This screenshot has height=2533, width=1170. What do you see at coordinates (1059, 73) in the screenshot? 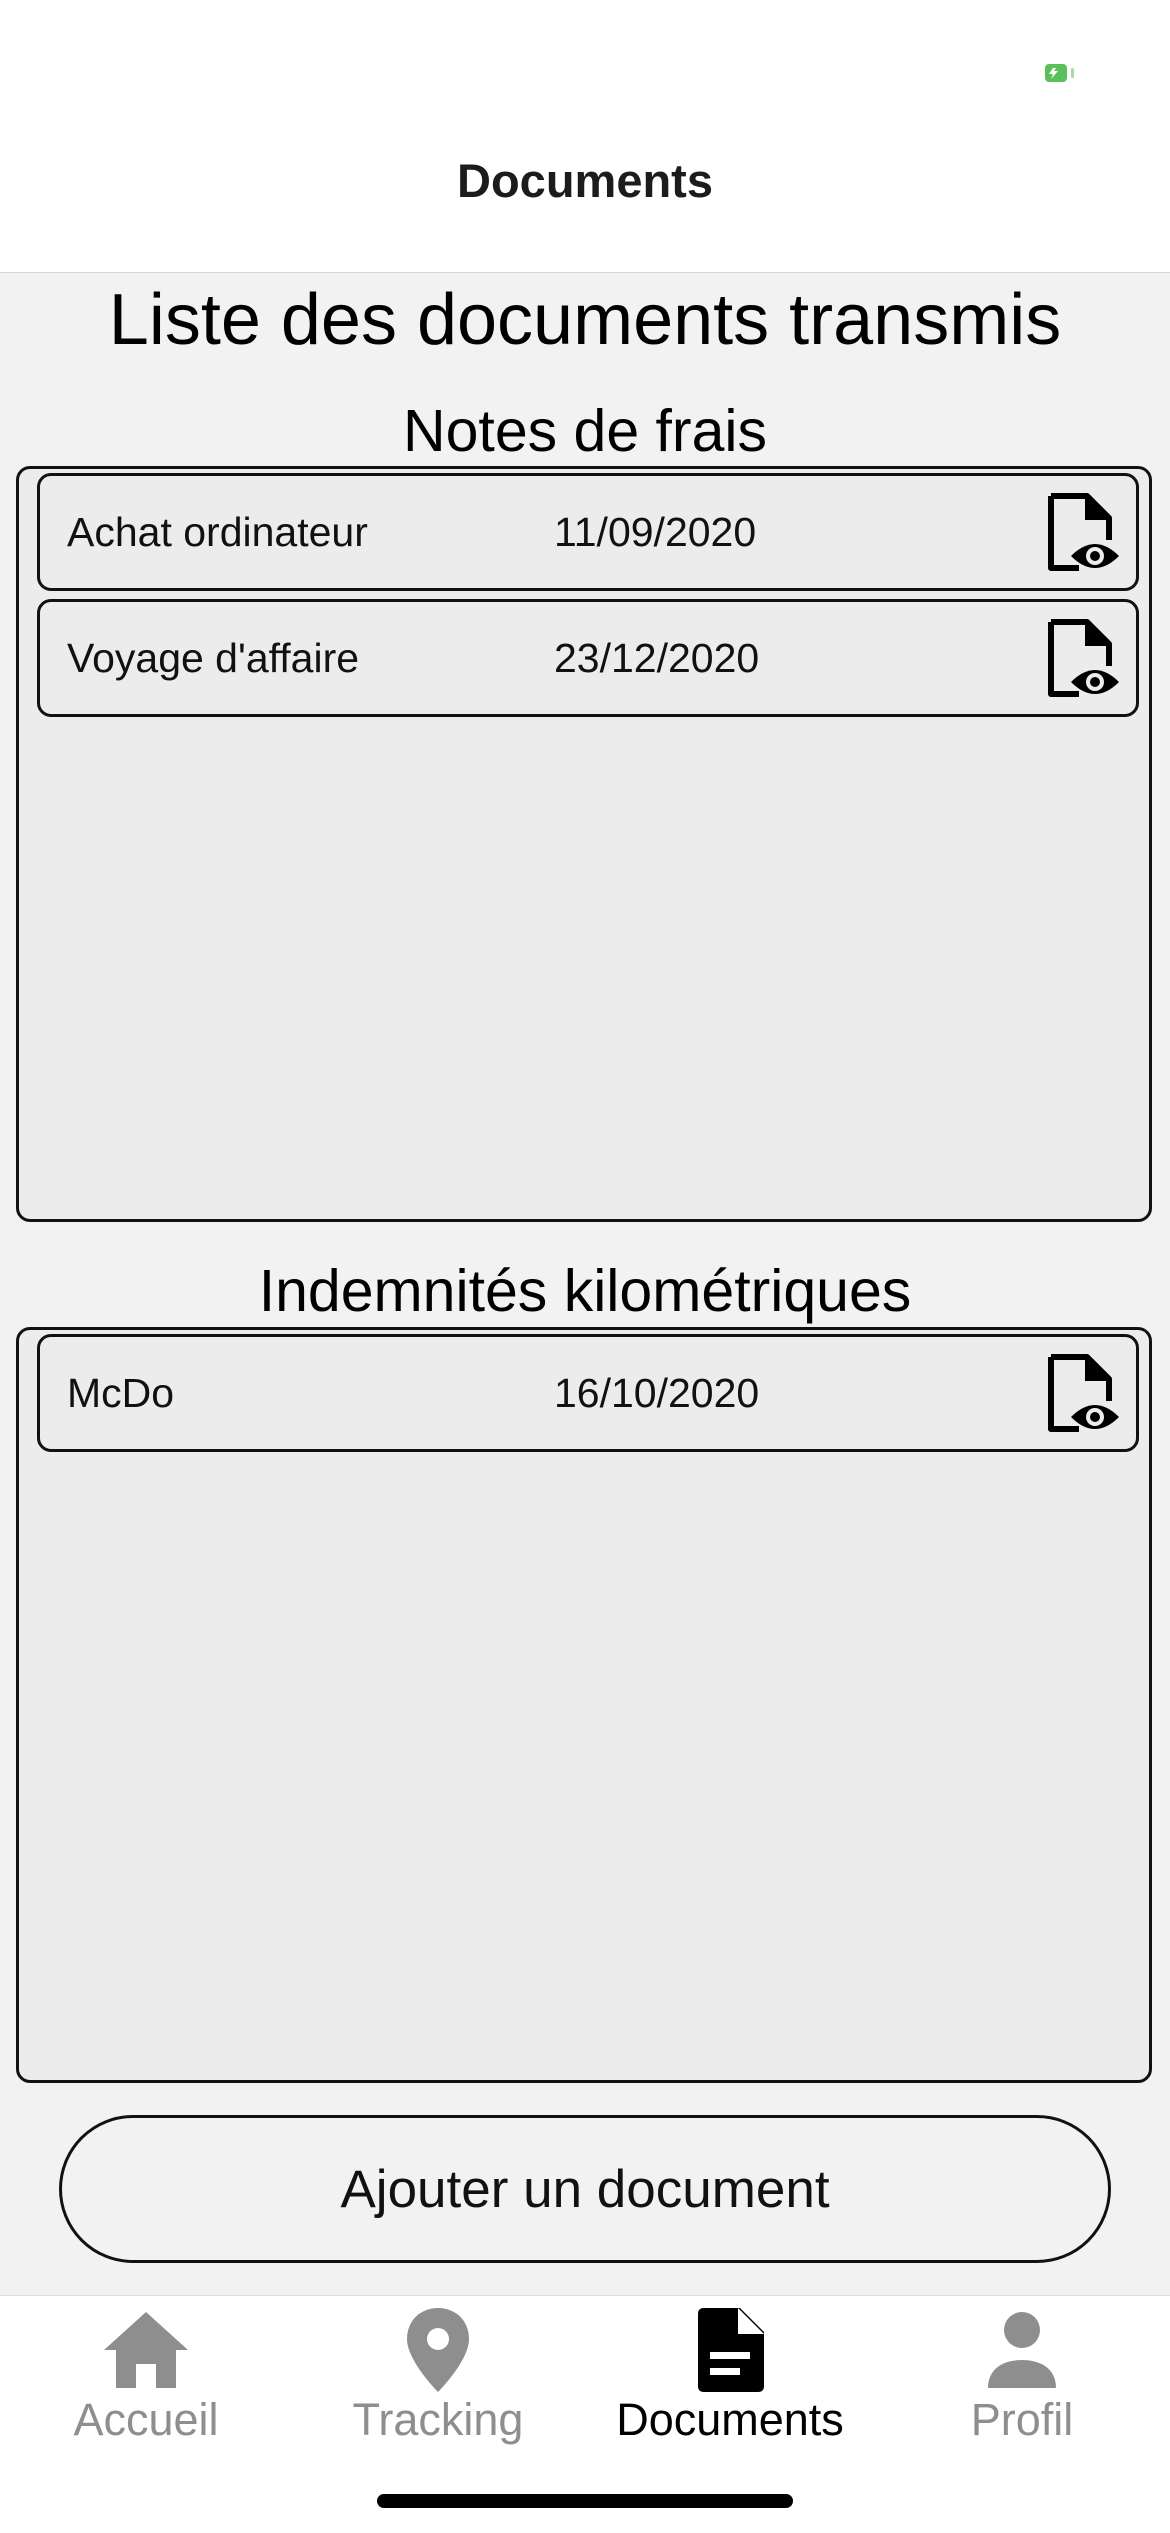
I see `battery-icon` at bounding box center [1059, 73].